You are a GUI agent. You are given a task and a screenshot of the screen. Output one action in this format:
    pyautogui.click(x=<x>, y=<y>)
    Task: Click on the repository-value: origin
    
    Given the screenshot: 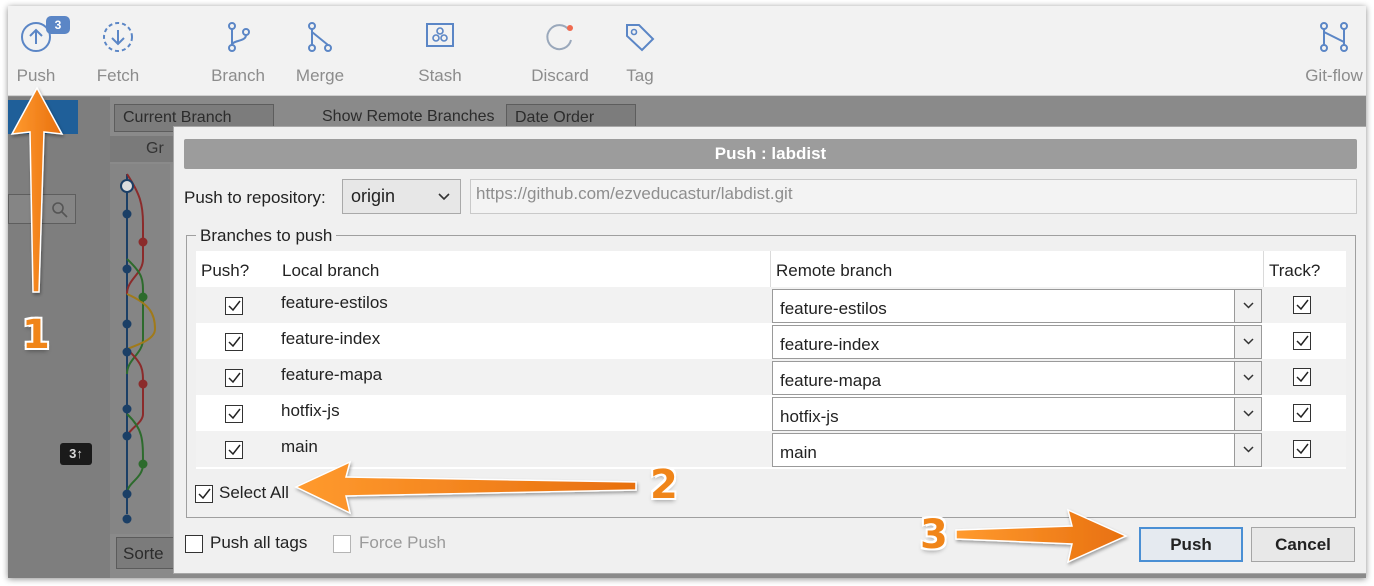 What is the action you would take?
    pyautogui.click(x=373, y=196)
    